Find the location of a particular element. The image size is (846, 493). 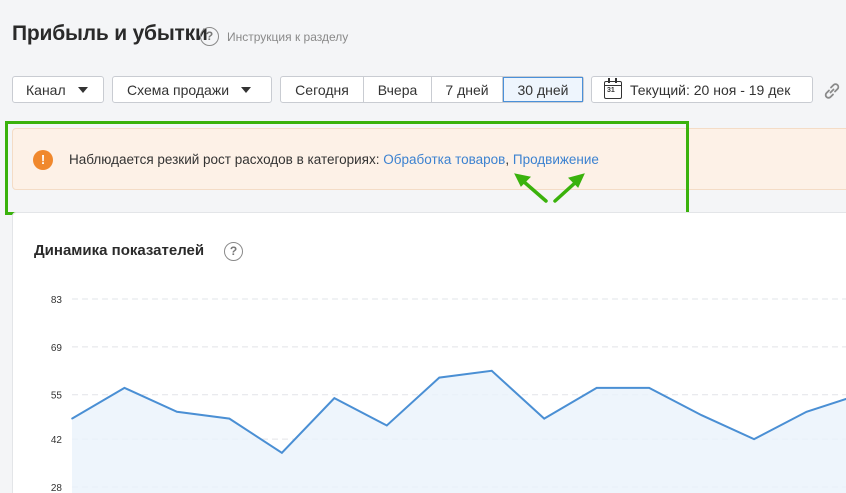

period-today-button: Сегодня is located at coordinates (322, 89).